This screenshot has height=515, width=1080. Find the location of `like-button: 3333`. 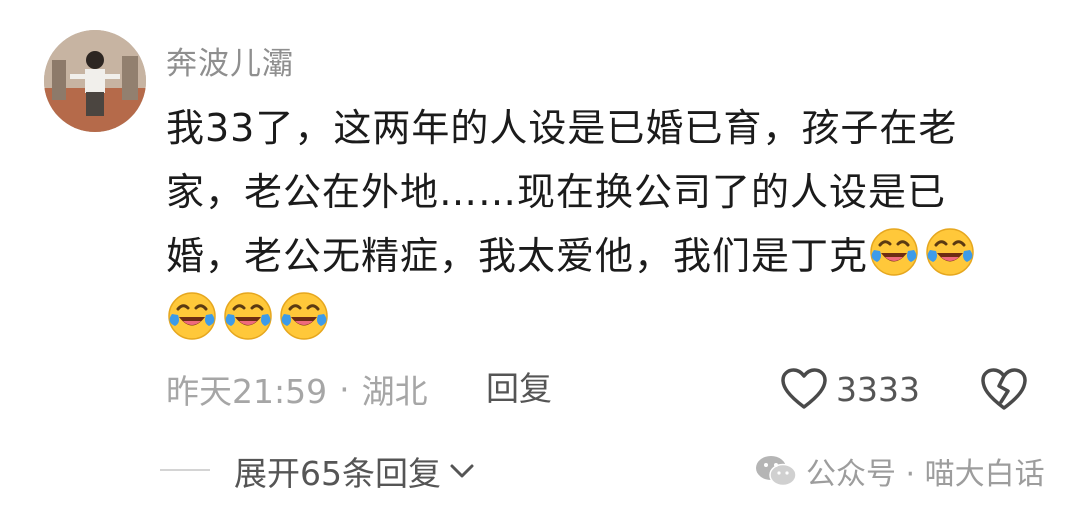

like-button: 3333 is located at coordinates (850, 389).